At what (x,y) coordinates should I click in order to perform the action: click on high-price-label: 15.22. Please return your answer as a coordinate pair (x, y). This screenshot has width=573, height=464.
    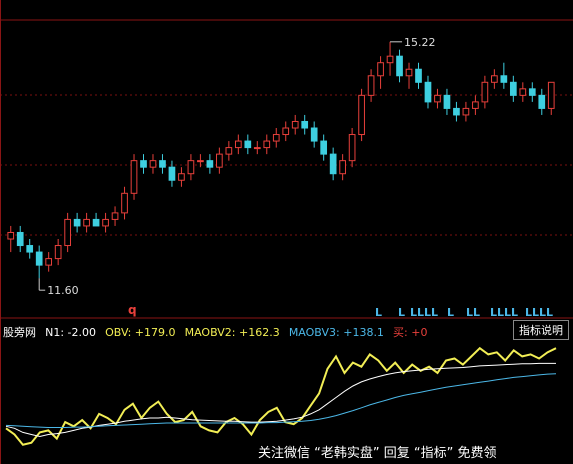
    Looking at the image, I should click on (420, 42).